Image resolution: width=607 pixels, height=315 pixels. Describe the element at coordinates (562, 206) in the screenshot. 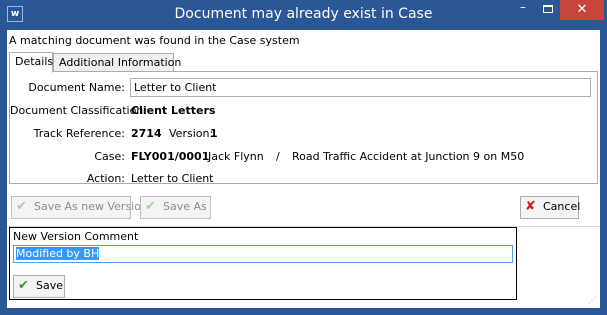

I see `cancel-label: Cancel` at that location.